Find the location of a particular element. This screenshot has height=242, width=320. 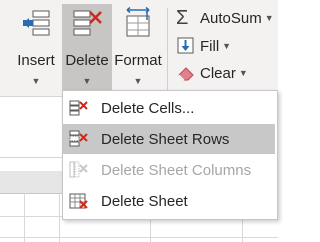

fill-down-icon is located at coordinates (185, 45).